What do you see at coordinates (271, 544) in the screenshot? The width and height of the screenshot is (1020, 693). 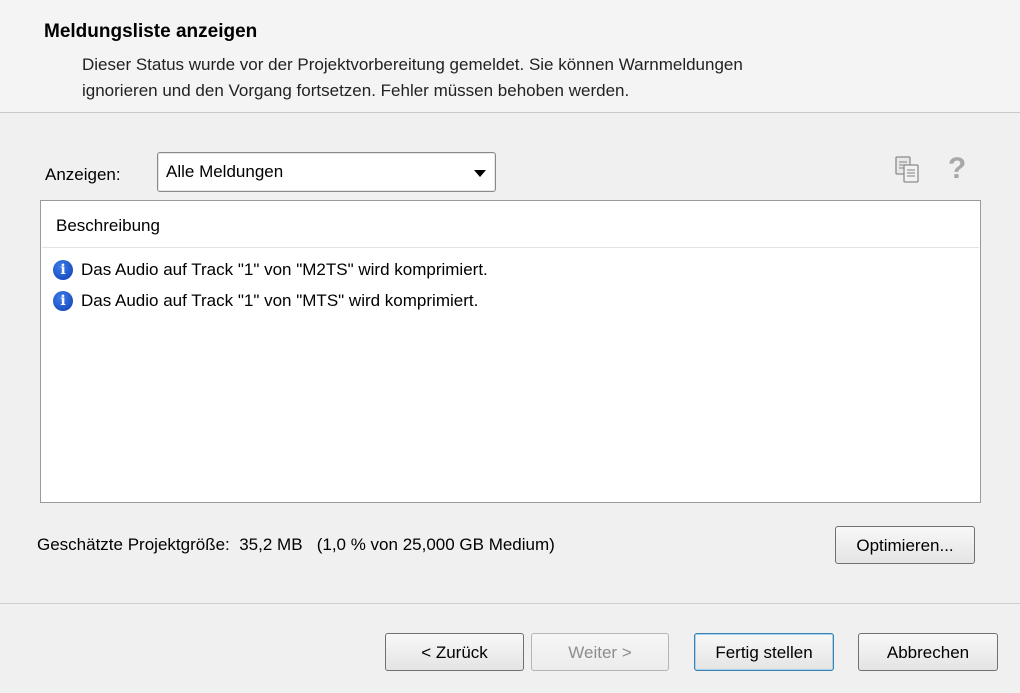 I see `project-size-value: 35,2 MB` at bounding box center [271, 544].